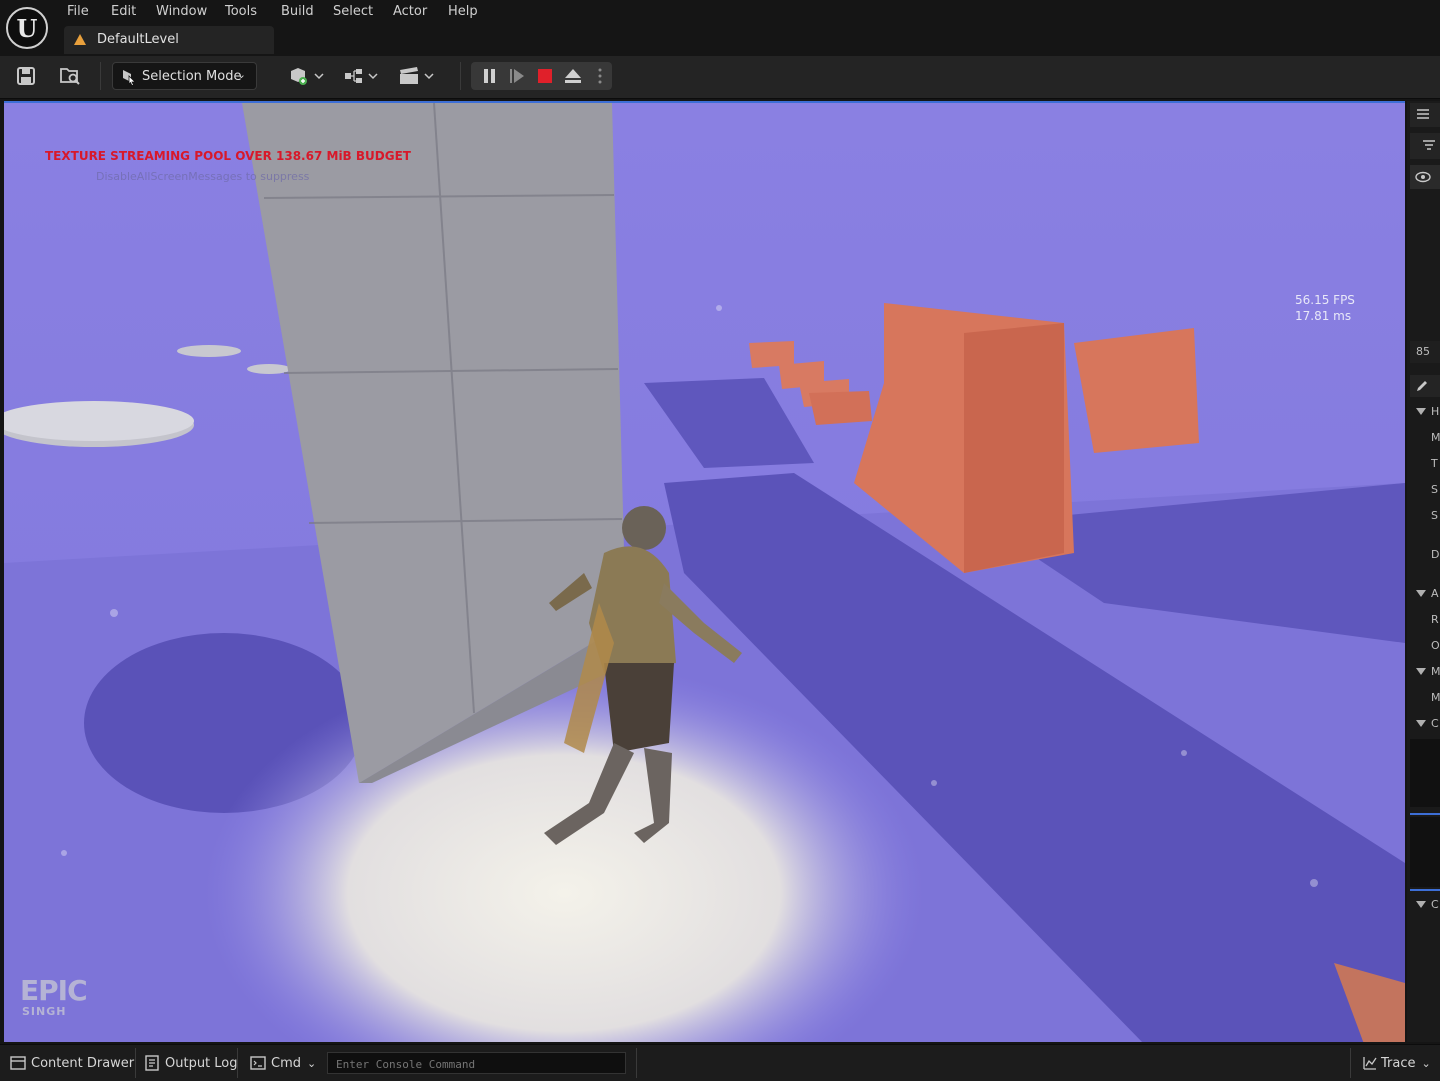  What do you see at coordinates (192, 76) in the screenshot?
I see `selection-mode-label: Selection Mode` at bounding box center [192, 76].